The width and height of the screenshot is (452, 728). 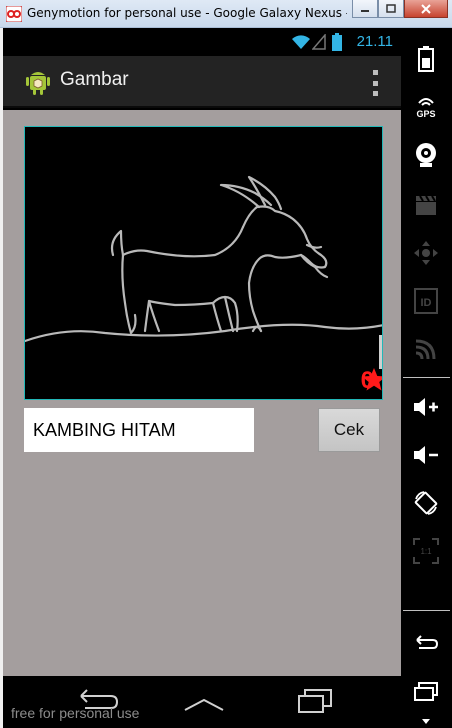 What do you see at coordinates (139, 430) in the screenshot?
I see `answer-input` at bounding box center [139, 430].